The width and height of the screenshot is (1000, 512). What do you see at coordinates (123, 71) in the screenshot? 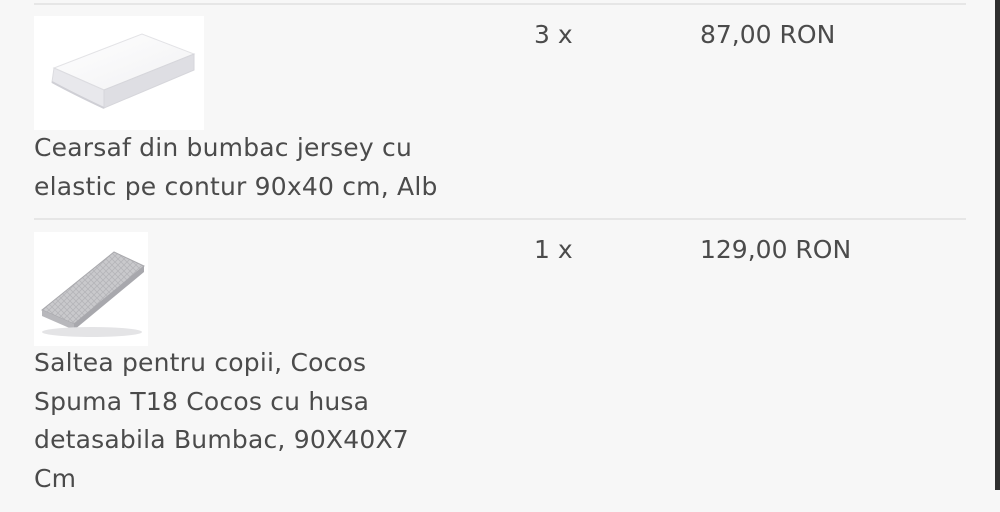
I see `sheet-icon` at bounding box center [123, 71].